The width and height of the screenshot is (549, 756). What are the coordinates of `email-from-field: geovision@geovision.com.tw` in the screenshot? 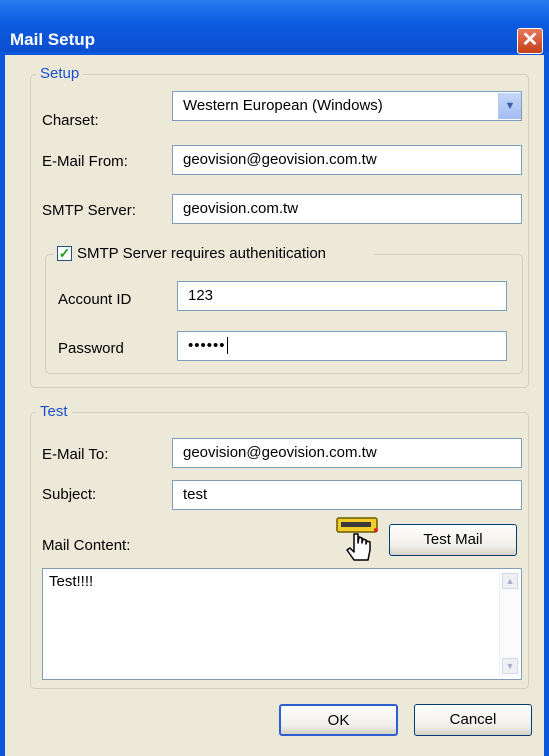 It's located at (347, 160).